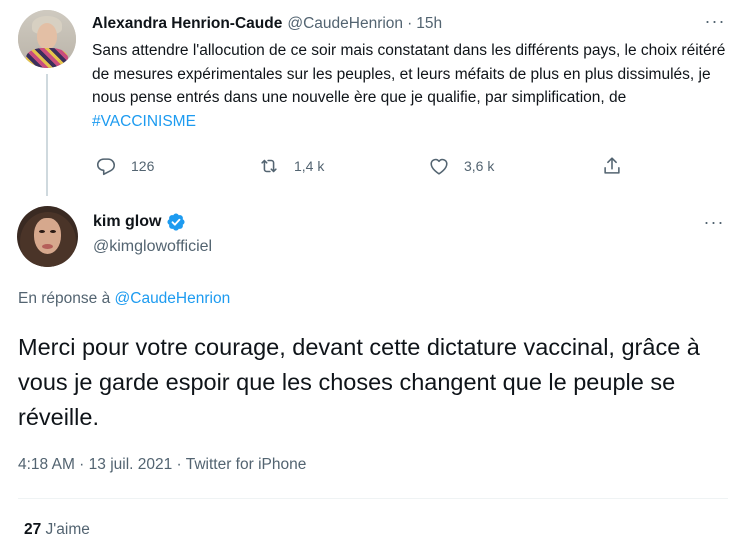  I want to click on reply-prefix: En réponse à, so click(66, 298).